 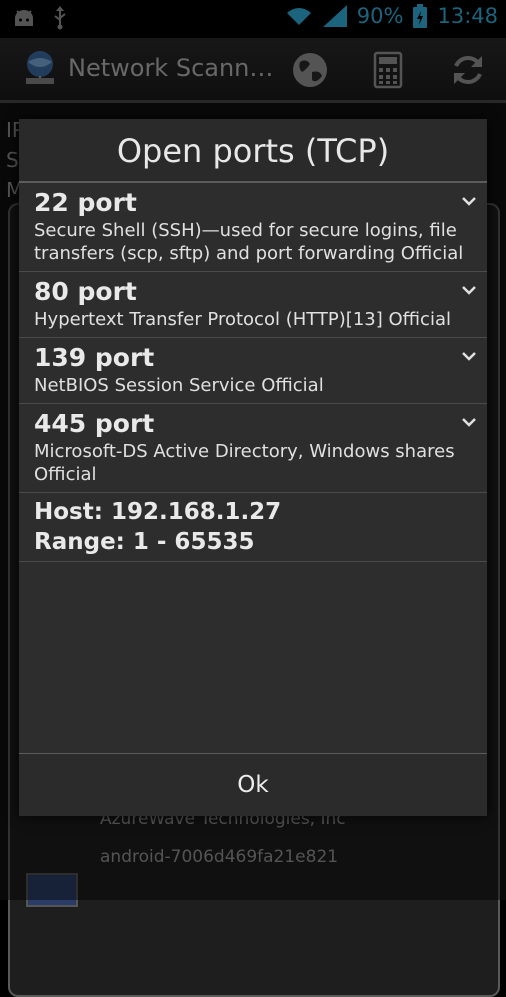 I want to click on port-title: 139 port, so click(x=94, y=357).